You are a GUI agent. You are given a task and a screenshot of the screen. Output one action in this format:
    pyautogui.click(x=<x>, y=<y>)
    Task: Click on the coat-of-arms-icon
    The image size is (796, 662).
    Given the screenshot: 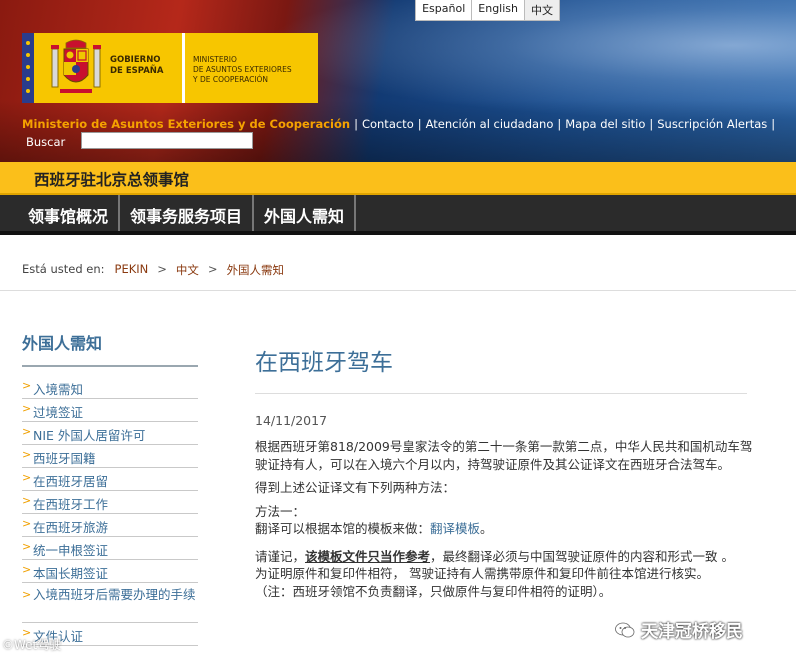 What is the action you would take?
    pyautogui.click(x=76, y=66)
    